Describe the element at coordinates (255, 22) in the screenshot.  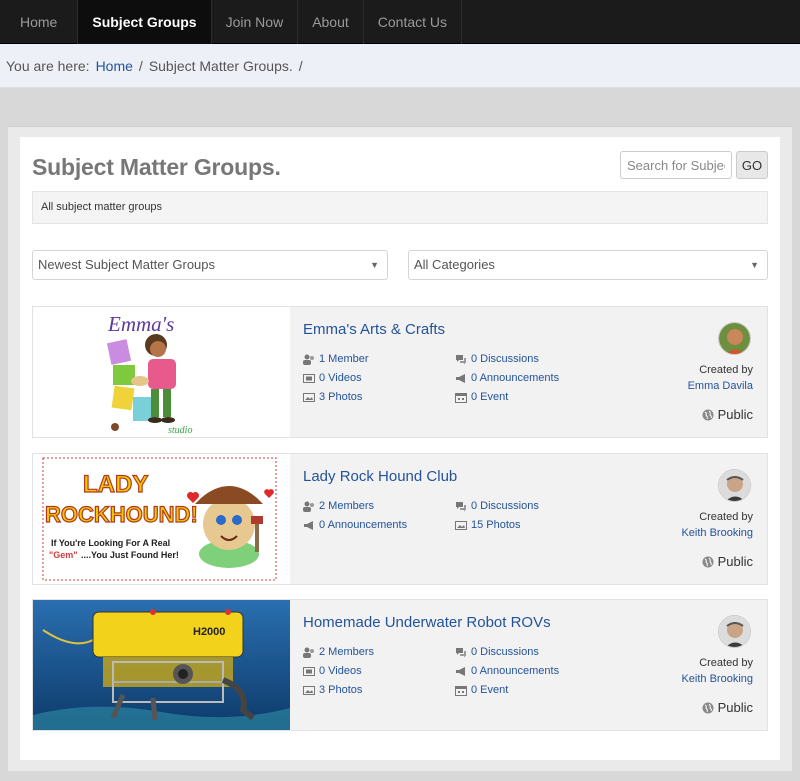
I see `nav-join-now: Join Now` at that location.